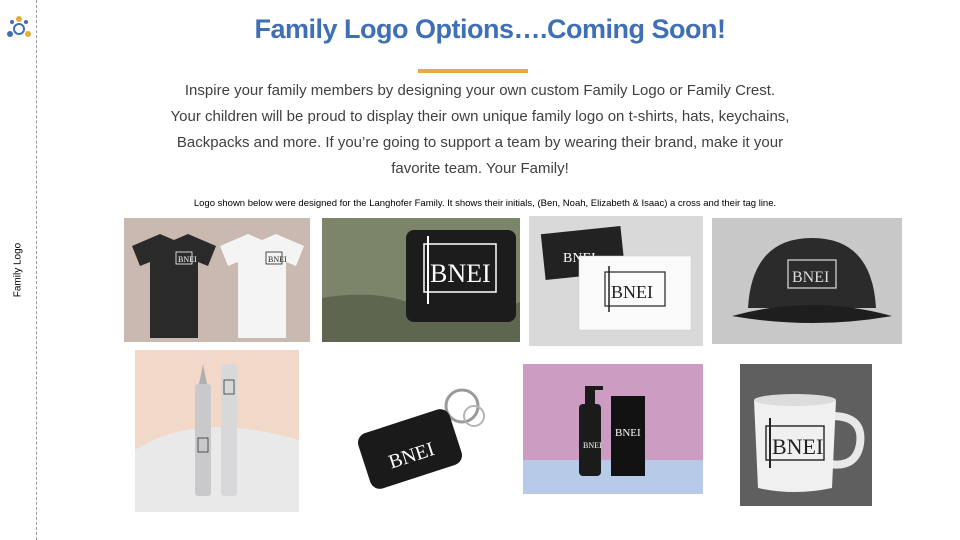  I want to click on cap-mockup-image: BNEI, so click(807, 281).